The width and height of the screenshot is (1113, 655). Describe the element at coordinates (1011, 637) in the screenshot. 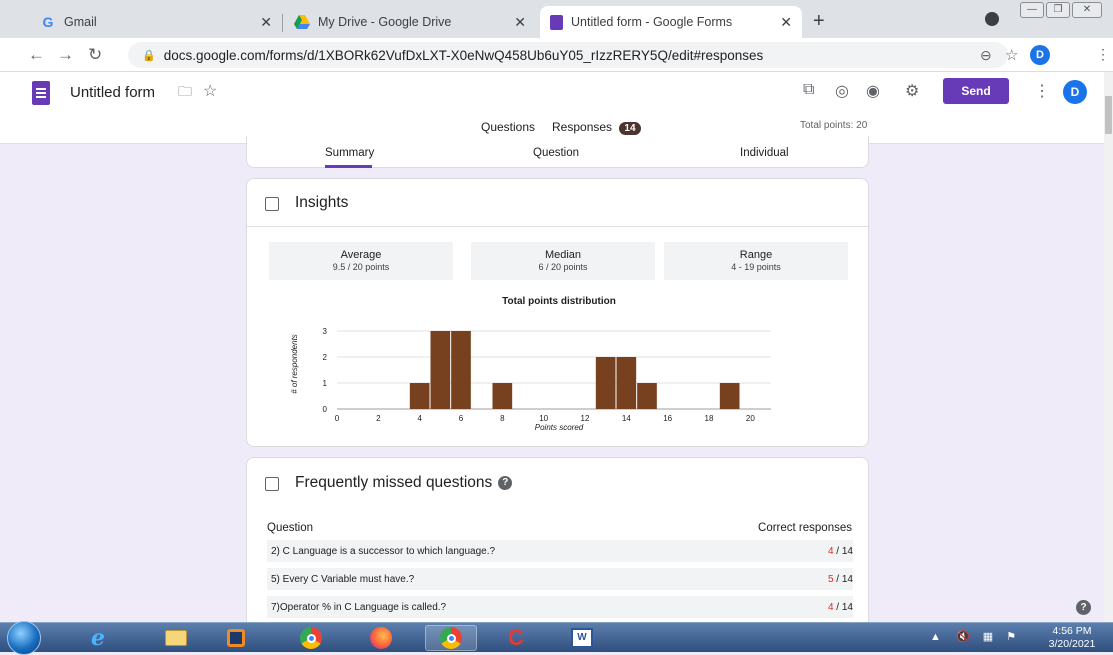

I see `action-center-icon: ⚑` at that location.